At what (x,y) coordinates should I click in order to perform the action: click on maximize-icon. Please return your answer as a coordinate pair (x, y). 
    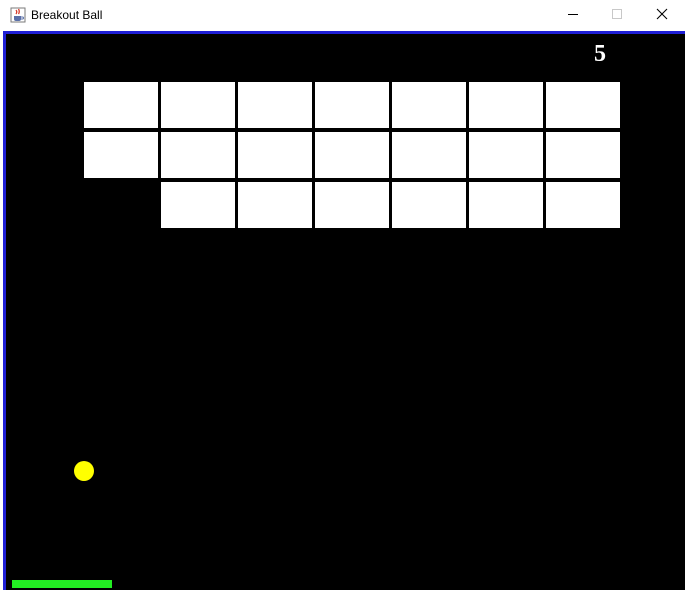
    Looking at the image, I should click on (617, 16).